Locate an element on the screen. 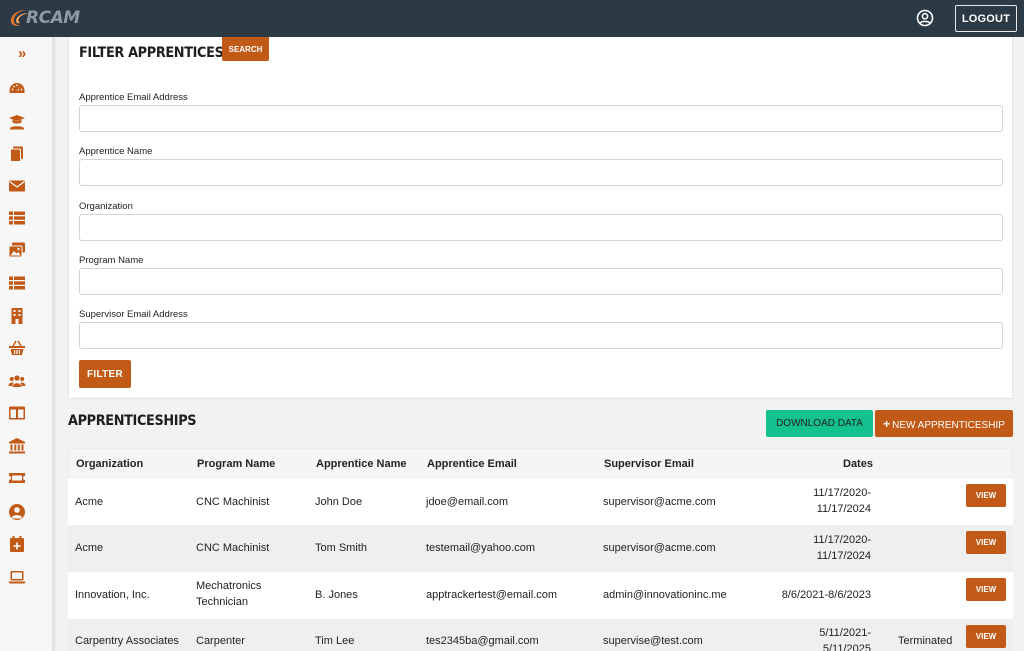 The image size is (1024, 651). top-bar: RCAM LOGOUT is located at coordinates (512, 18).